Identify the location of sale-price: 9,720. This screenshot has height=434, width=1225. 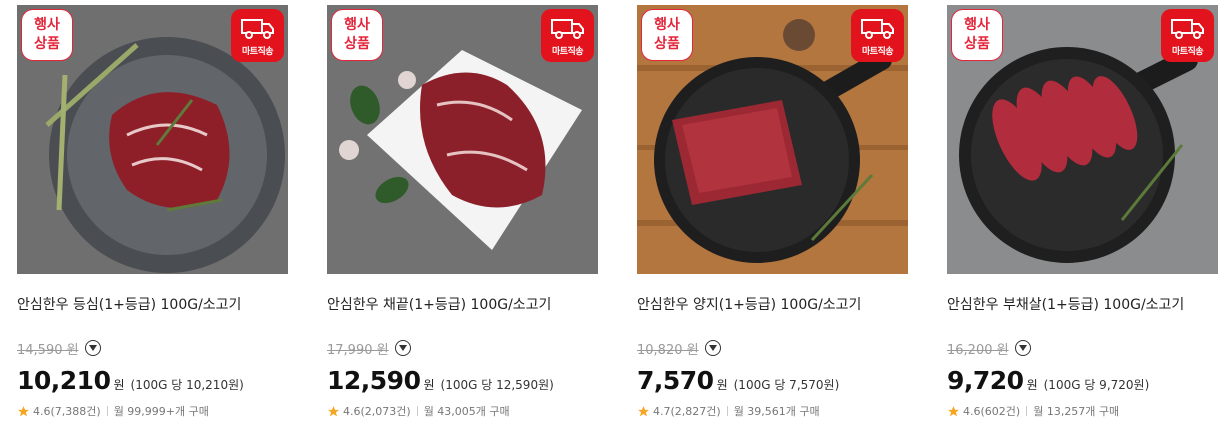
(985, 380).